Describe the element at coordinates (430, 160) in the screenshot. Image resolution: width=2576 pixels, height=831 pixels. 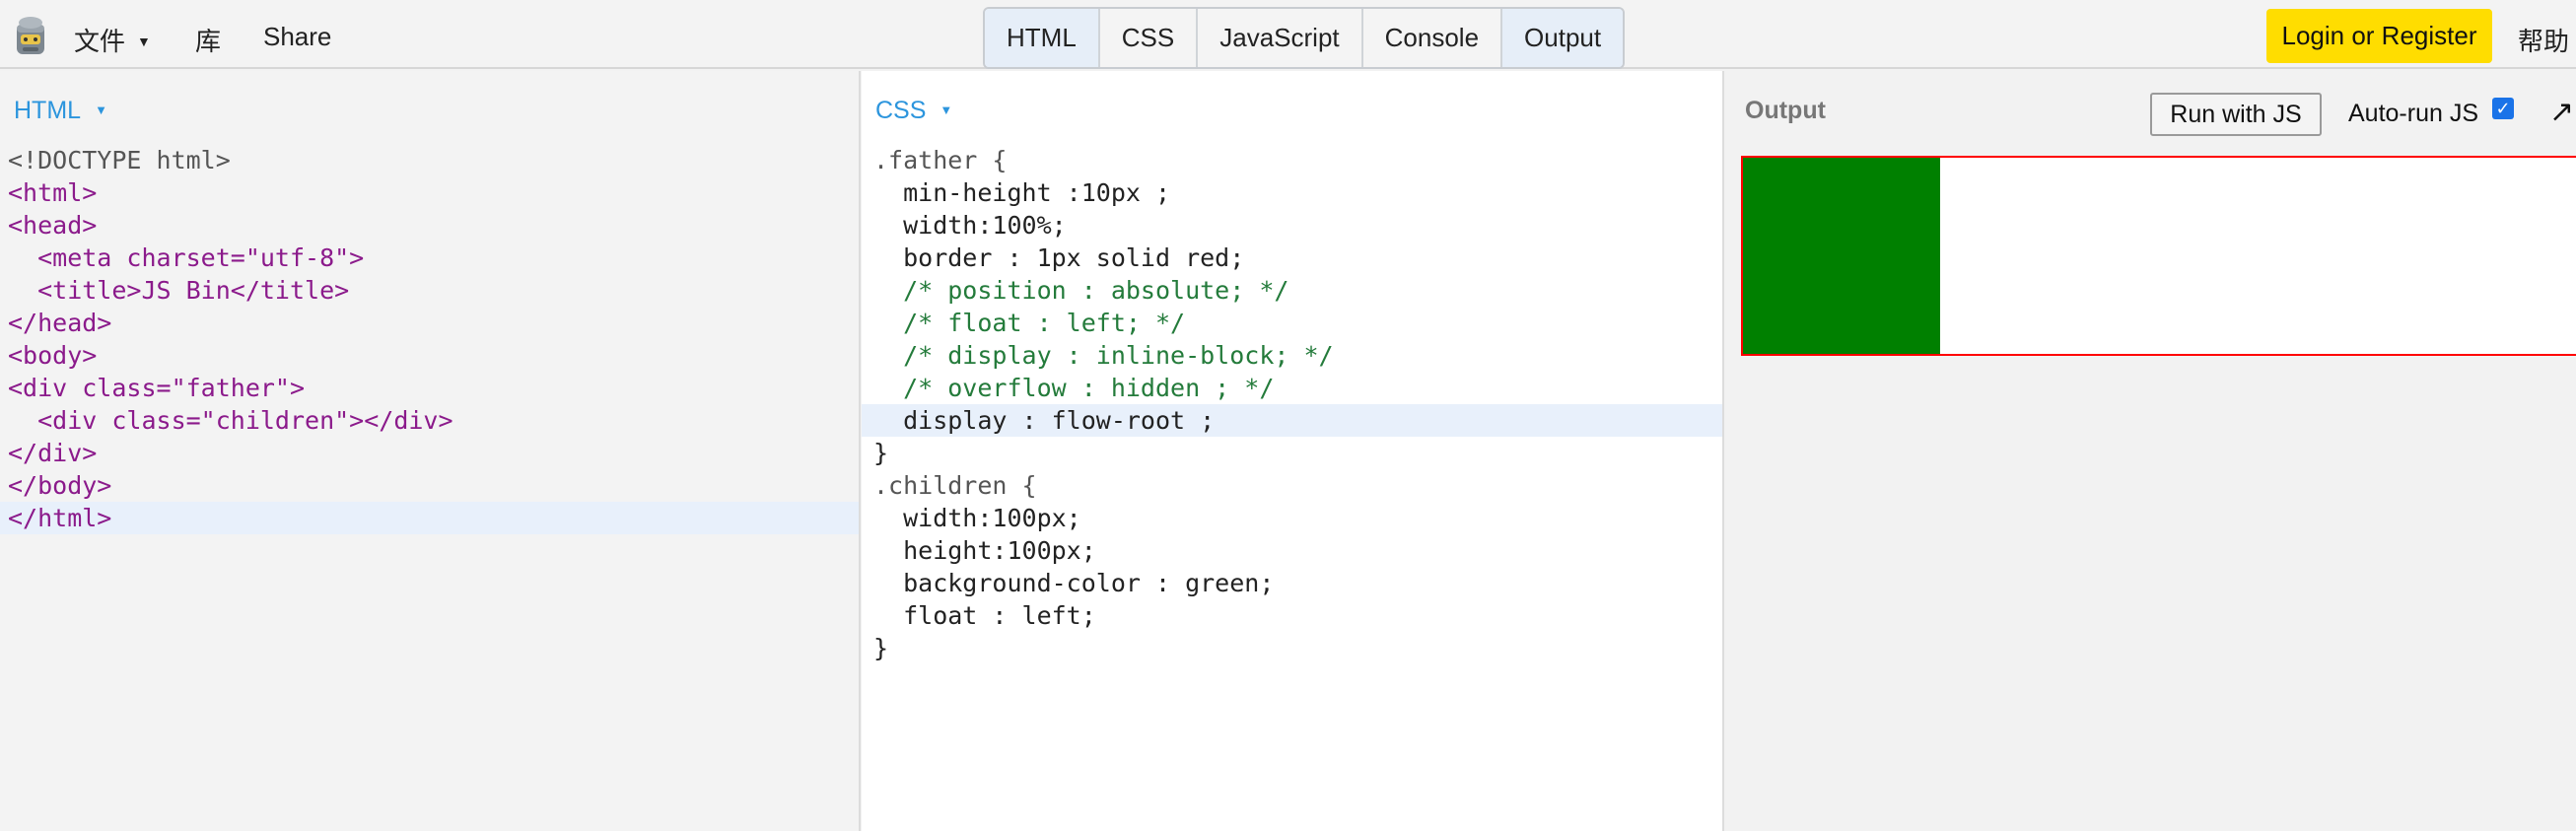
I see `code-line: <!DOCTYPE html>` at that location.